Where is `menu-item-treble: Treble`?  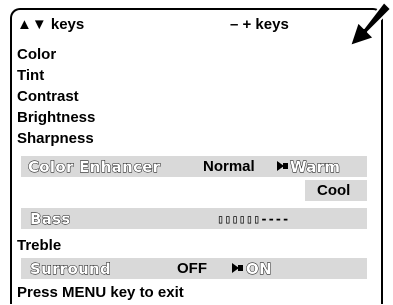 menu-item-treble: Treble is located at coordinates (39, 246).